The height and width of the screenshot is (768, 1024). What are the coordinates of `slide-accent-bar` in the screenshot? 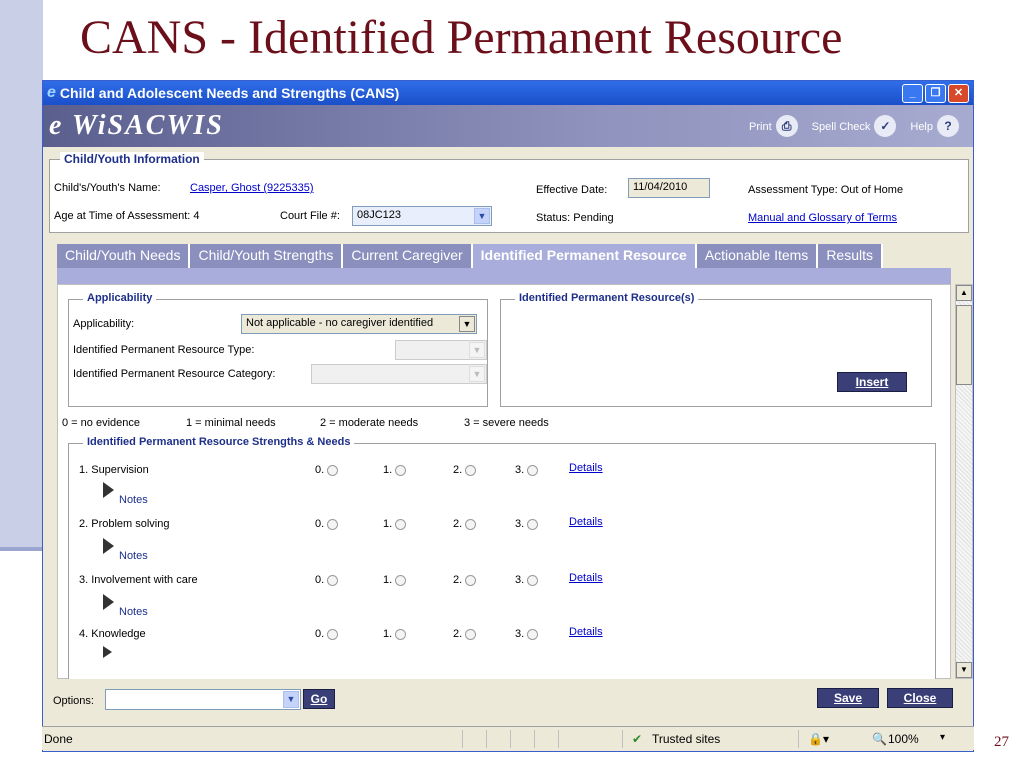 It's located at (21, 273).